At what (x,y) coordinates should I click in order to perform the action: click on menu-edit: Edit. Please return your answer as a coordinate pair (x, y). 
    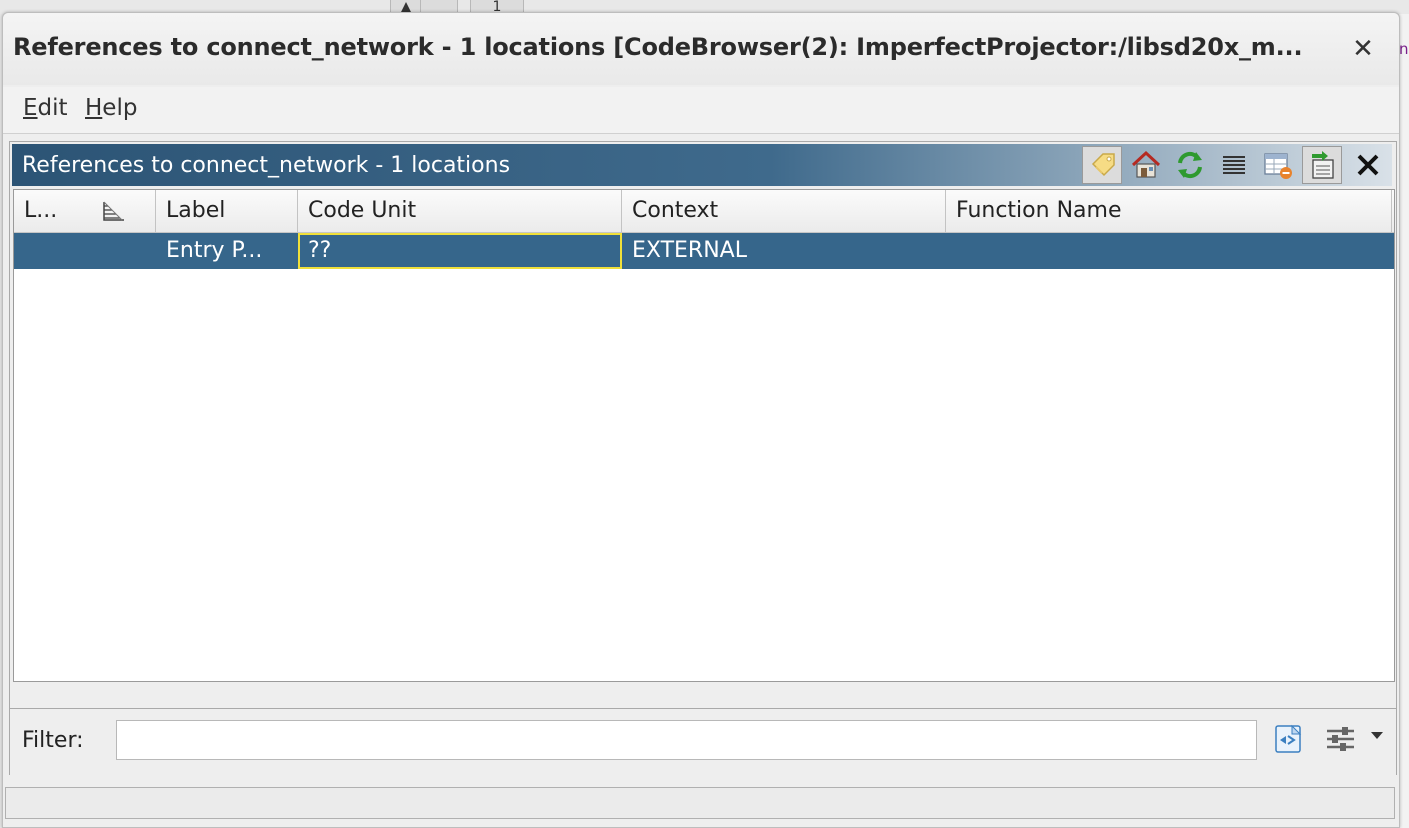
    Looking at the image, I should click on (45, 108).